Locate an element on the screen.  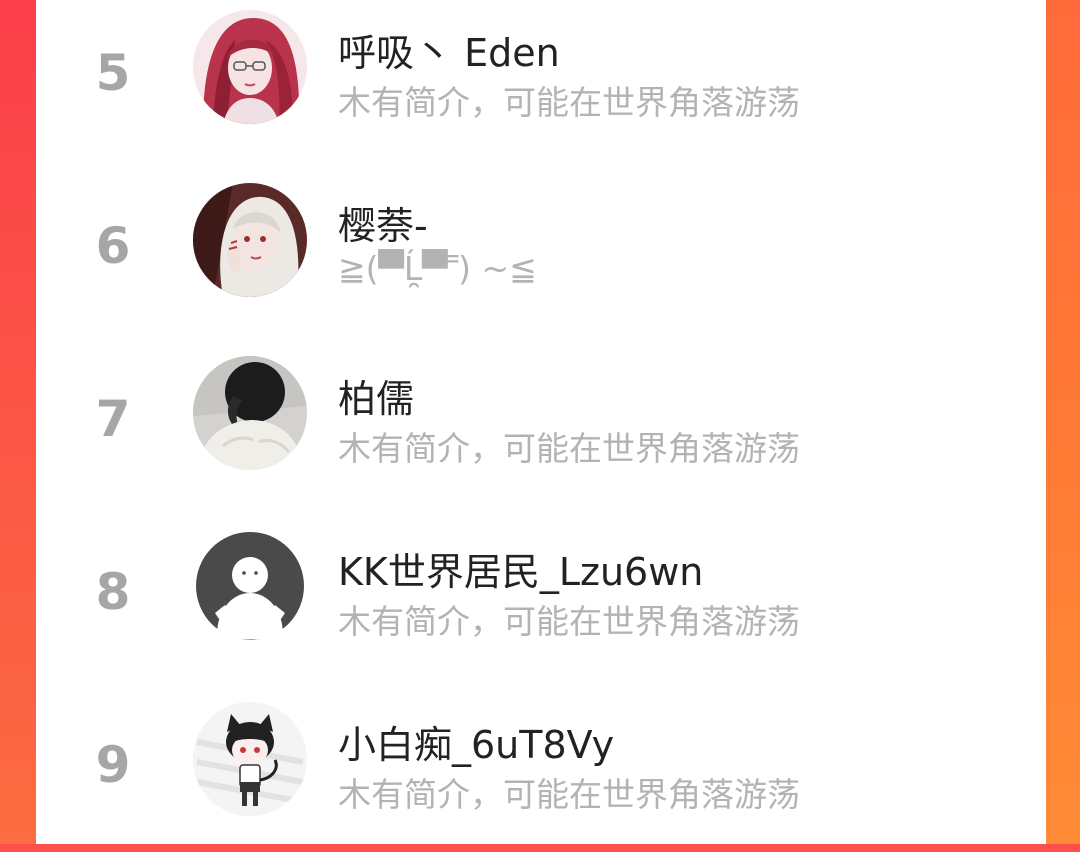
chibi-cat-boy-avatar-icon is located at coordinates (250, 759).